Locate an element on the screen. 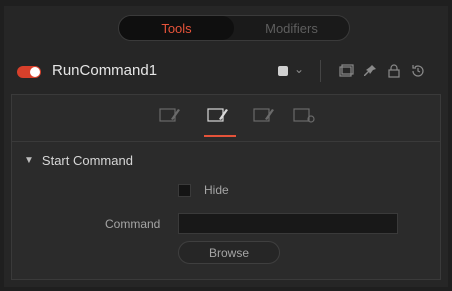 The height and width of the screenshot is (291, 452). power-toggle is located at coordinates (29, 72).